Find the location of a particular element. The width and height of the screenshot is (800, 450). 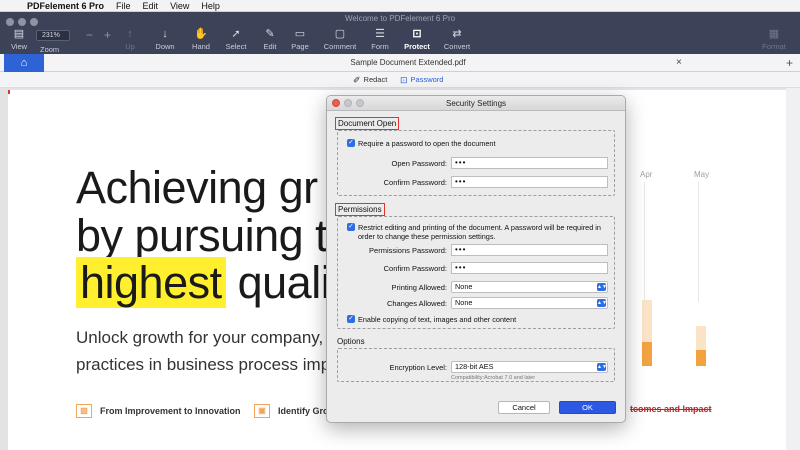

protect-subtoolbar: ✐ Redact ⊡ Password is located at coordinates (400, 80).